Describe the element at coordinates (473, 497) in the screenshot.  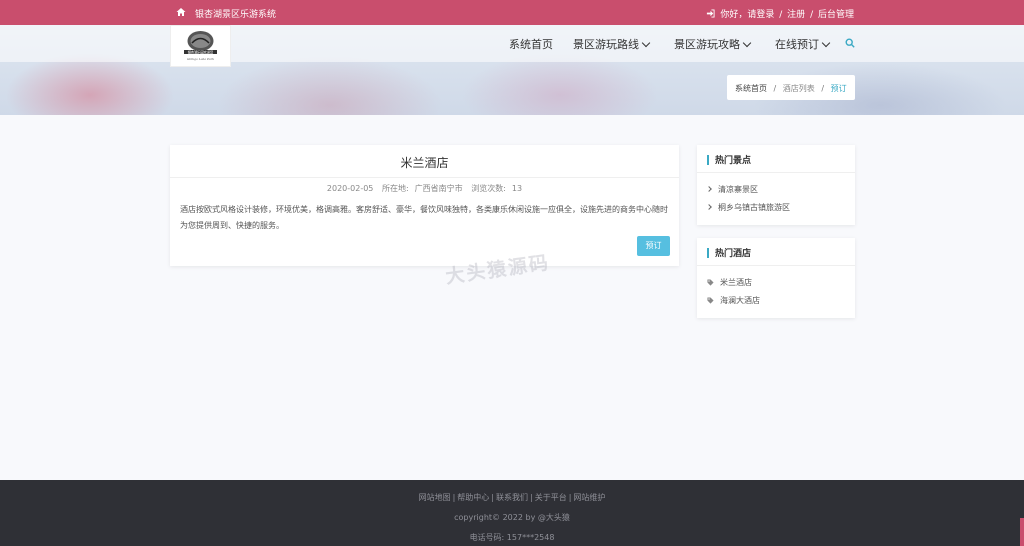
I see `footer-link-help: 帮助中心` at that location.